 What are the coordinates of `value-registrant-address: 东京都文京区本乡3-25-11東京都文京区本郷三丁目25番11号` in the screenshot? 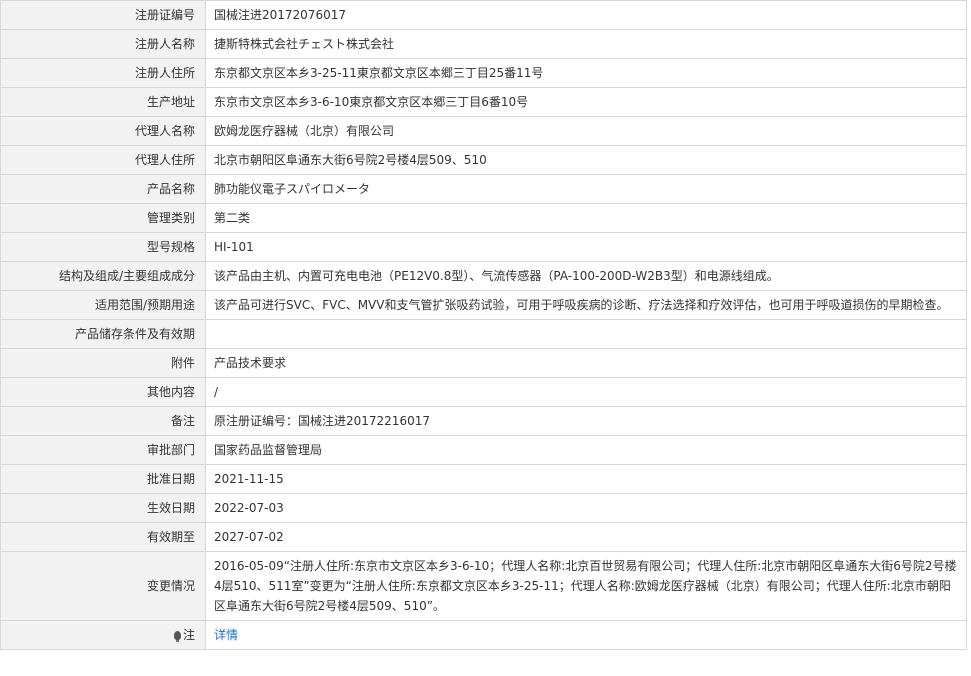 It's located at (586, 73).